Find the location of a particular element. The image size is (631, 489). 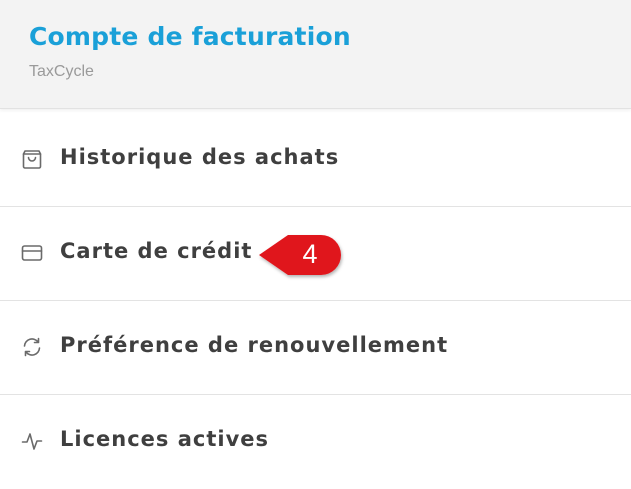

activity-icon is located at coordinates (32, 441).